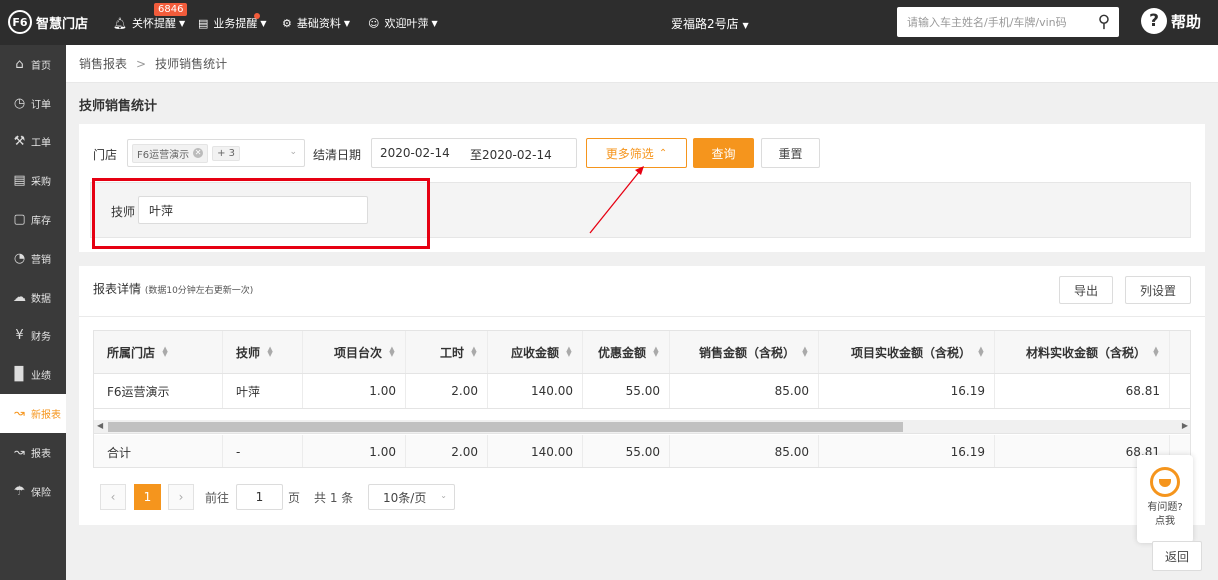 The height and width of the screenshot is (580, 1218). What do you see at coordinates (621, 352) in the screenshot?
I see `column-header-label: 优惠金额` at bounding box center [621, 352].